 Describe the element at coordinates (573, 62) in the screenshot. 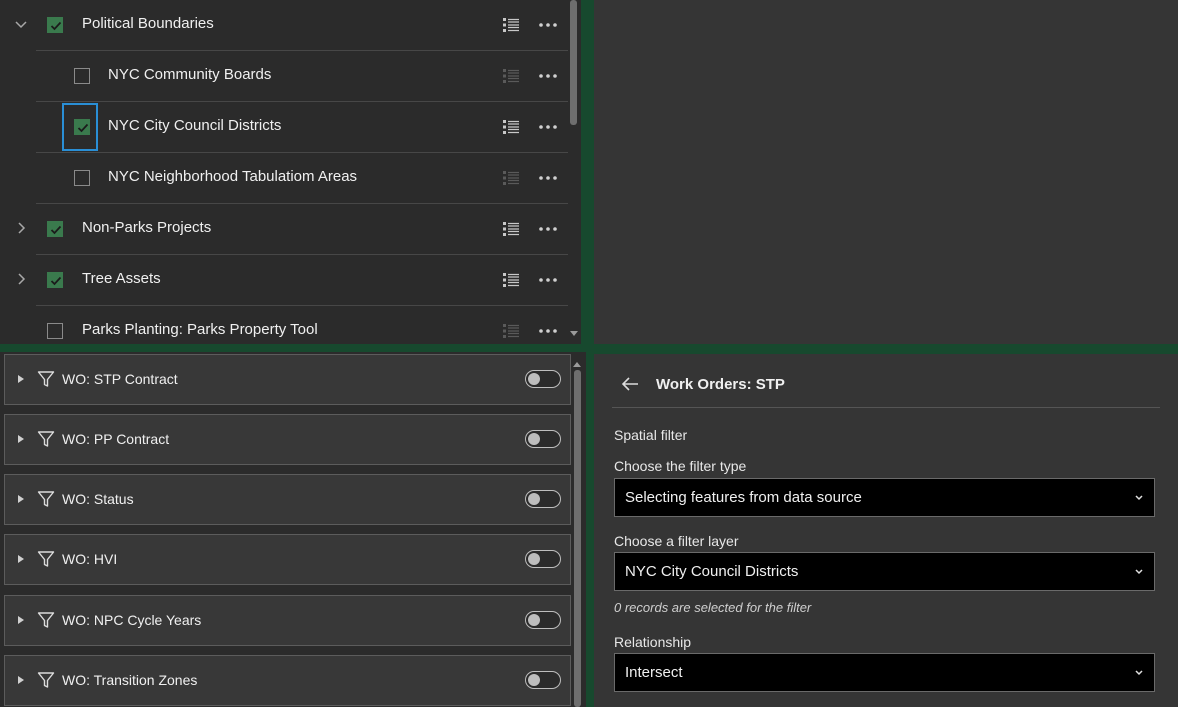

I see `layer-list-scrollbar` at that location.